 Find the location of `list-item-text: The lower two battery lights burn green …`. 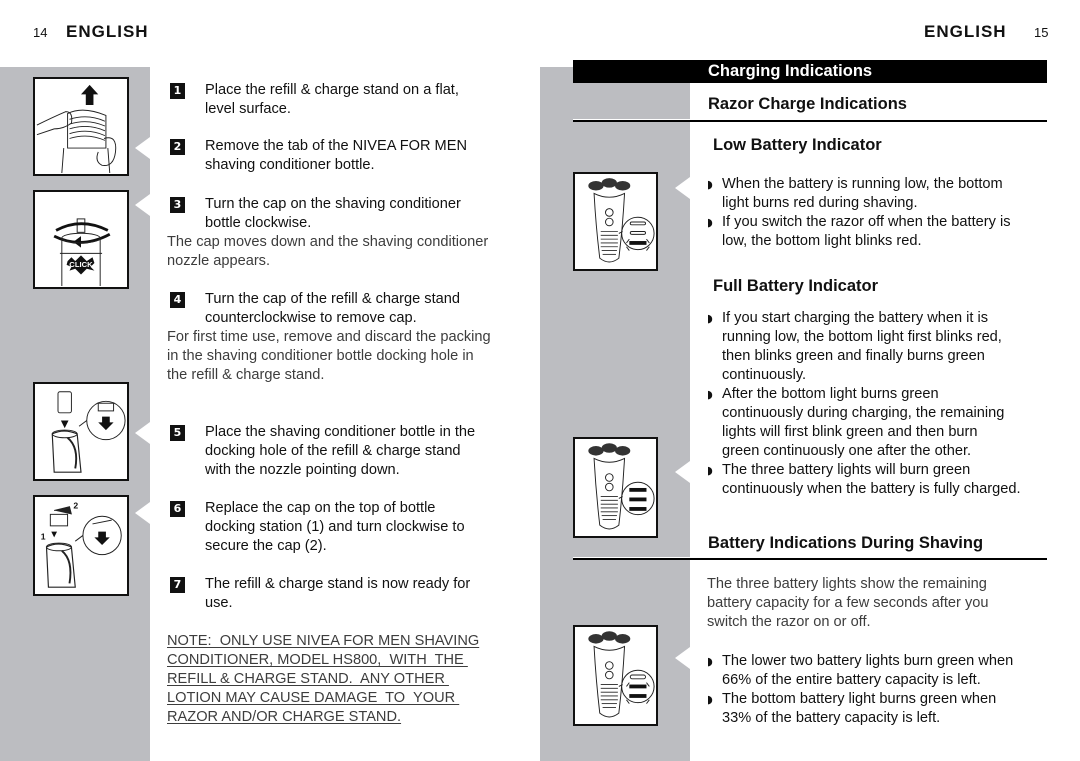

list-item-text: The lower two battery lights burn green … is located at coordinates (868, 670).